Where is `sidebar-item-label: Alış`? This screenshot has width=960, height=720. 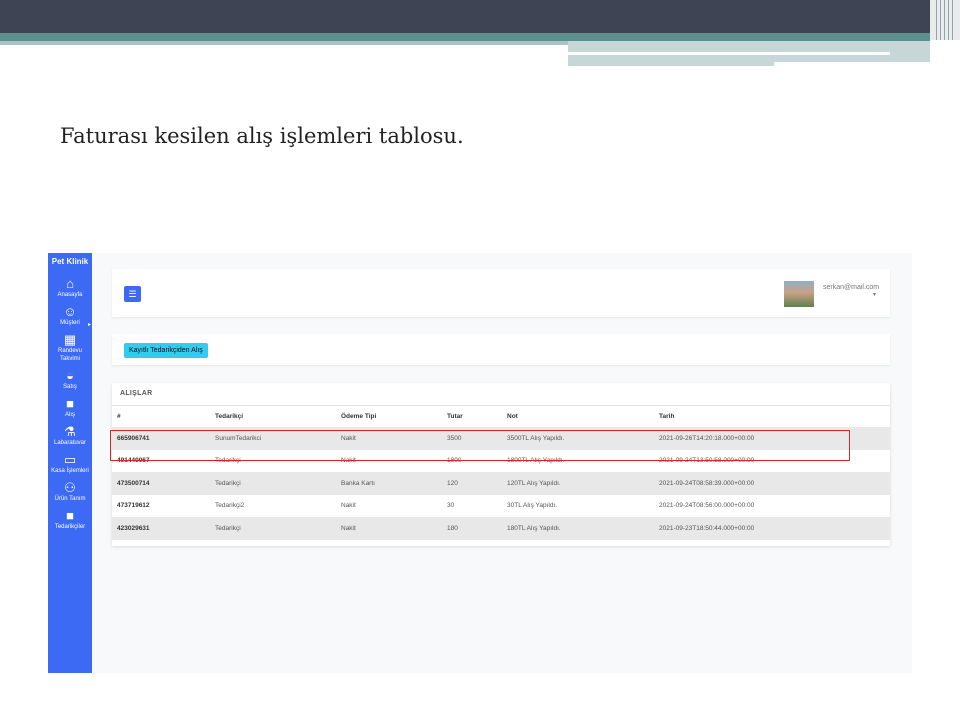
sidebar-item-label: Alış is located at coordinates (69, 415).